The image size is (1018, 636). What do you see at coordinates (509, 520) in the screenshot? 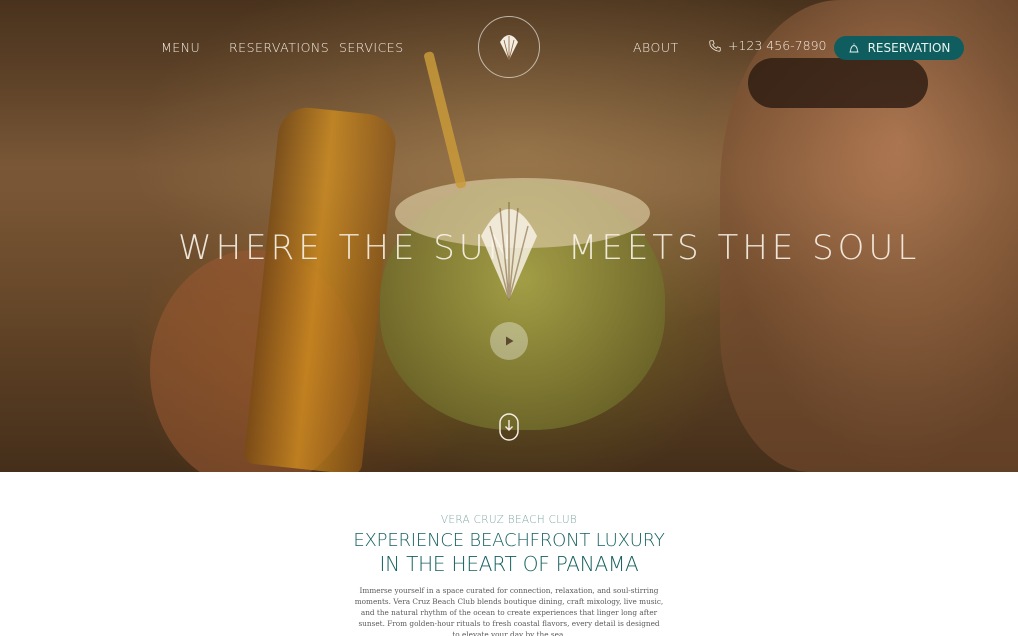
I see `intro-eyebrow: VERA CRUZ BEACH CLUB` at bounding box center [509, 520].